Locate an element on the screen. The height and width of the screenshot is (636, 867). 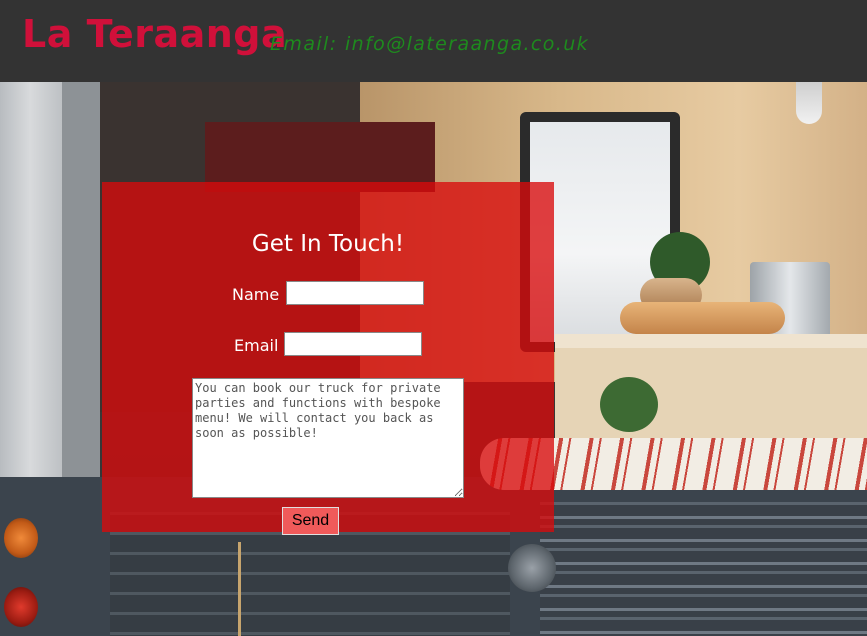
send-button: Send is located at coordinates (310, 521).